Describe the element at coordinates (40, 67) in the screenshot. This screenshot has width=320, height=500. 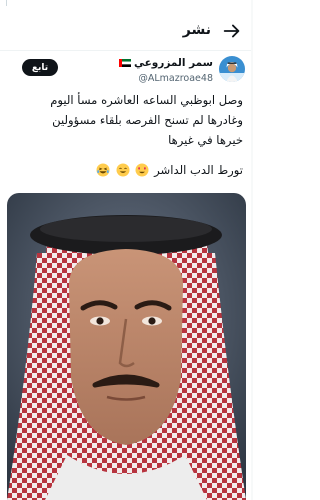
I see `follow-button: تابع` at that location.